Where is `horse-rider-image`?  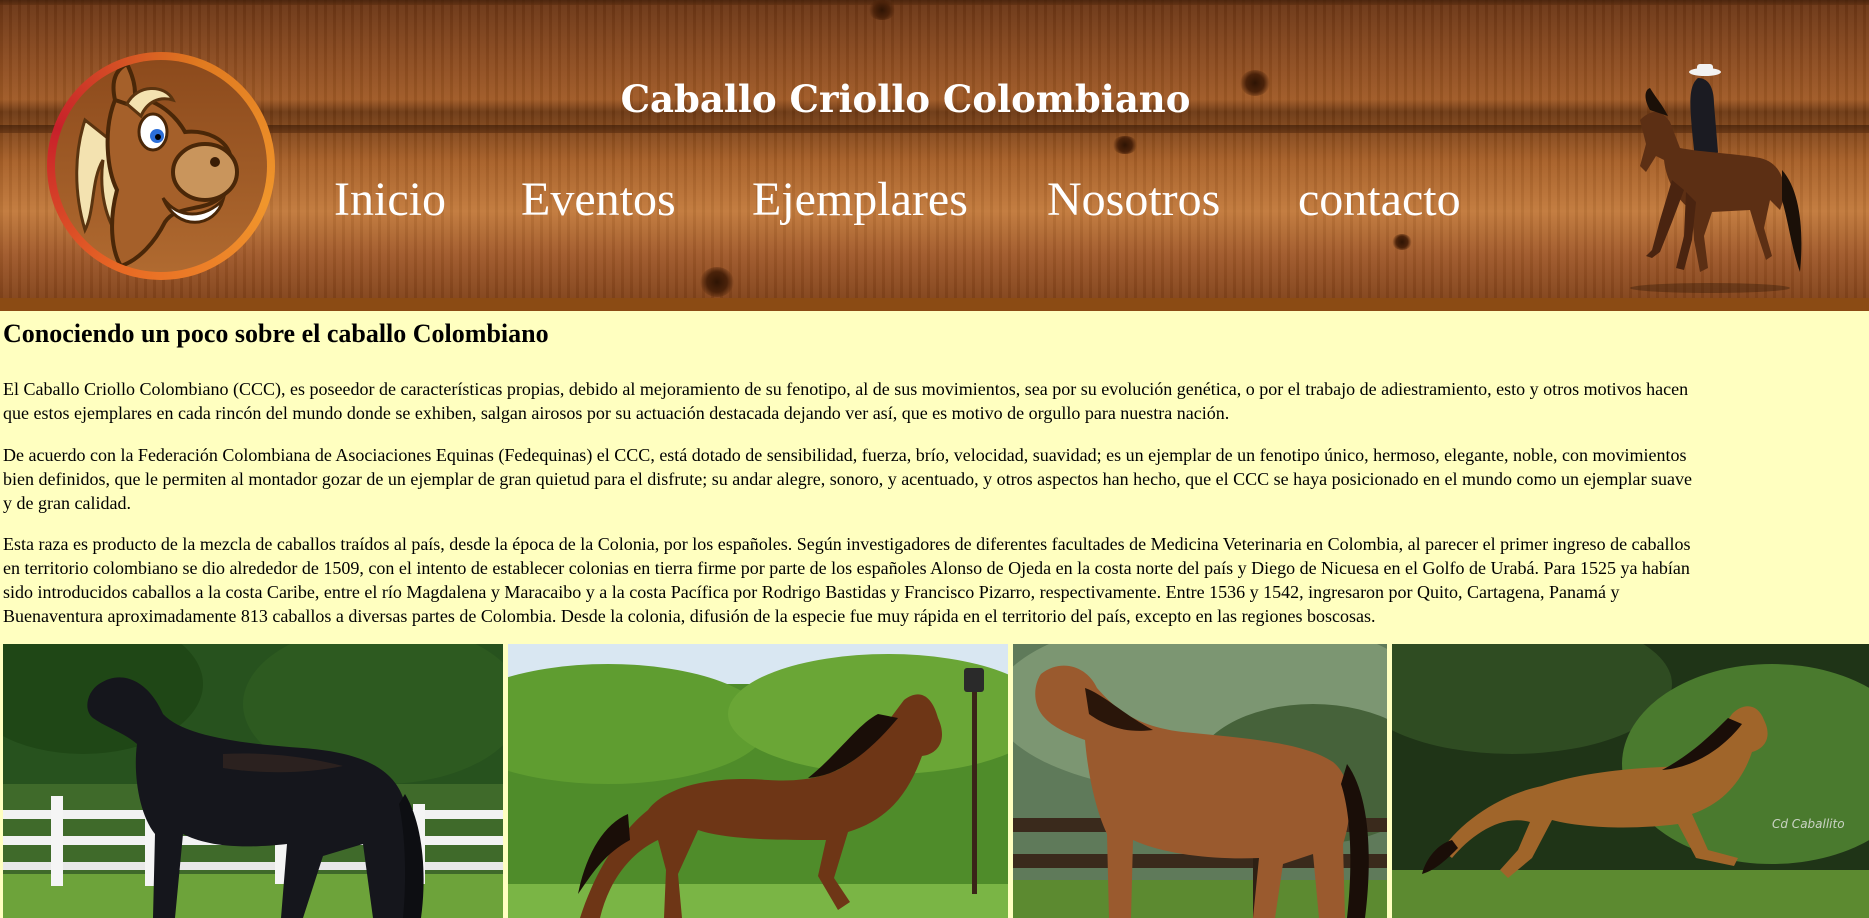
horse-rider-image is located at coordinates (1705, 177).